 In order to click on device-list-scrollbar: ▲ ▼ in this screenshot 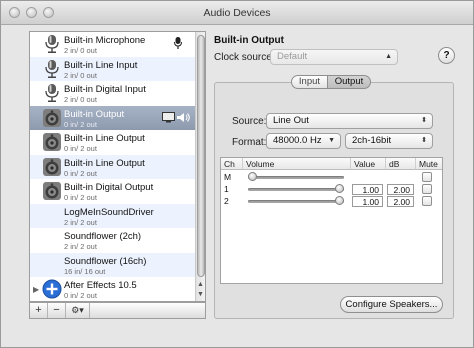, I will do `click(200, 166)`.